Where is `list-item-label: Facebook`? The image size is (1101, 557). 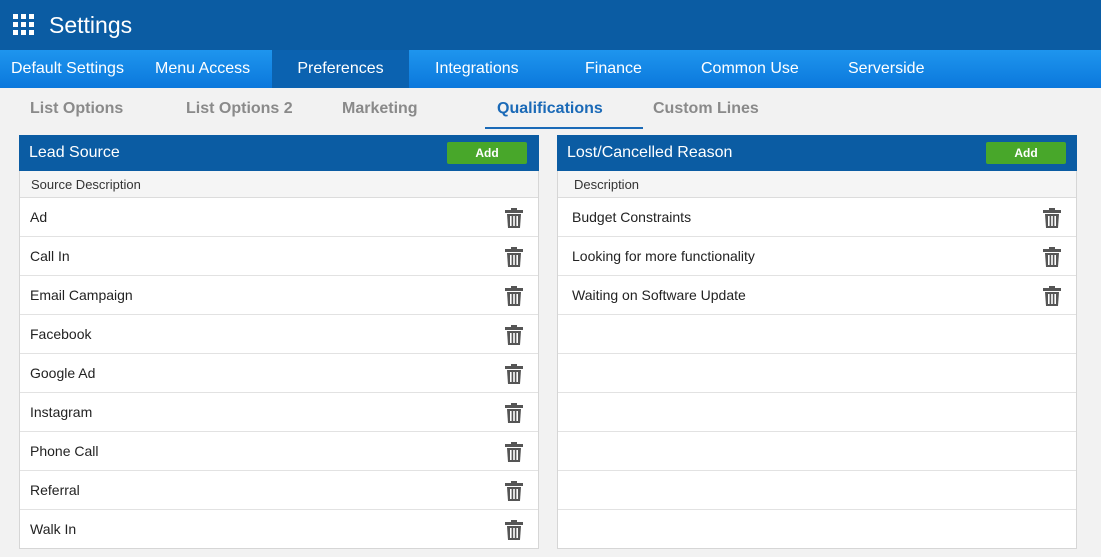
list-item-label: Facebook is located at coordinates (61, 334).